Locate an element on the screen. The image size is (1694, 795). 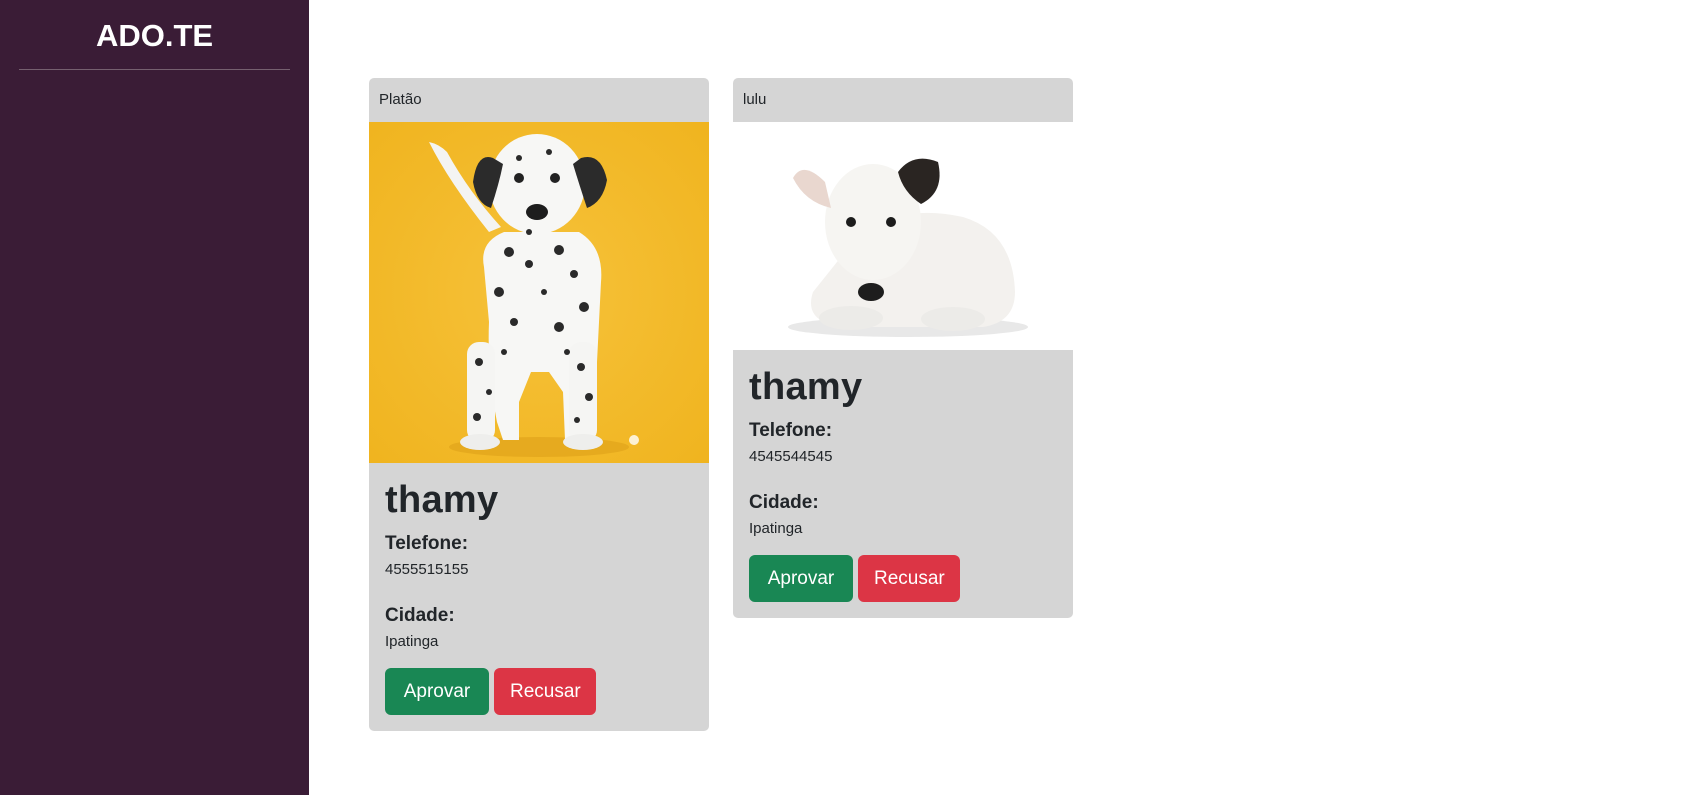
phone-value: 4545544545 is located at coordinates (791, 456).